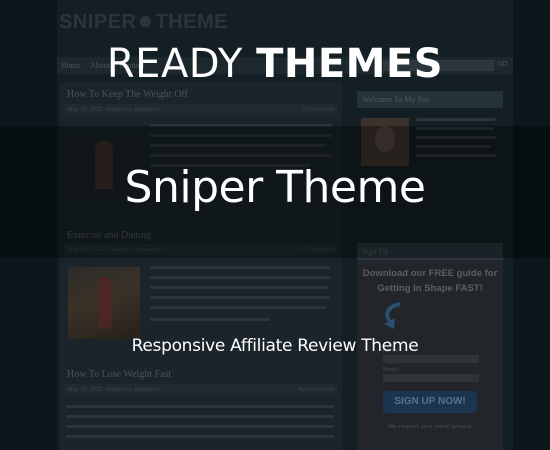 The height and width of the screenshot is (450, 550). I want to click on privacy-text: We respect your email privacy, so click(430, 427).